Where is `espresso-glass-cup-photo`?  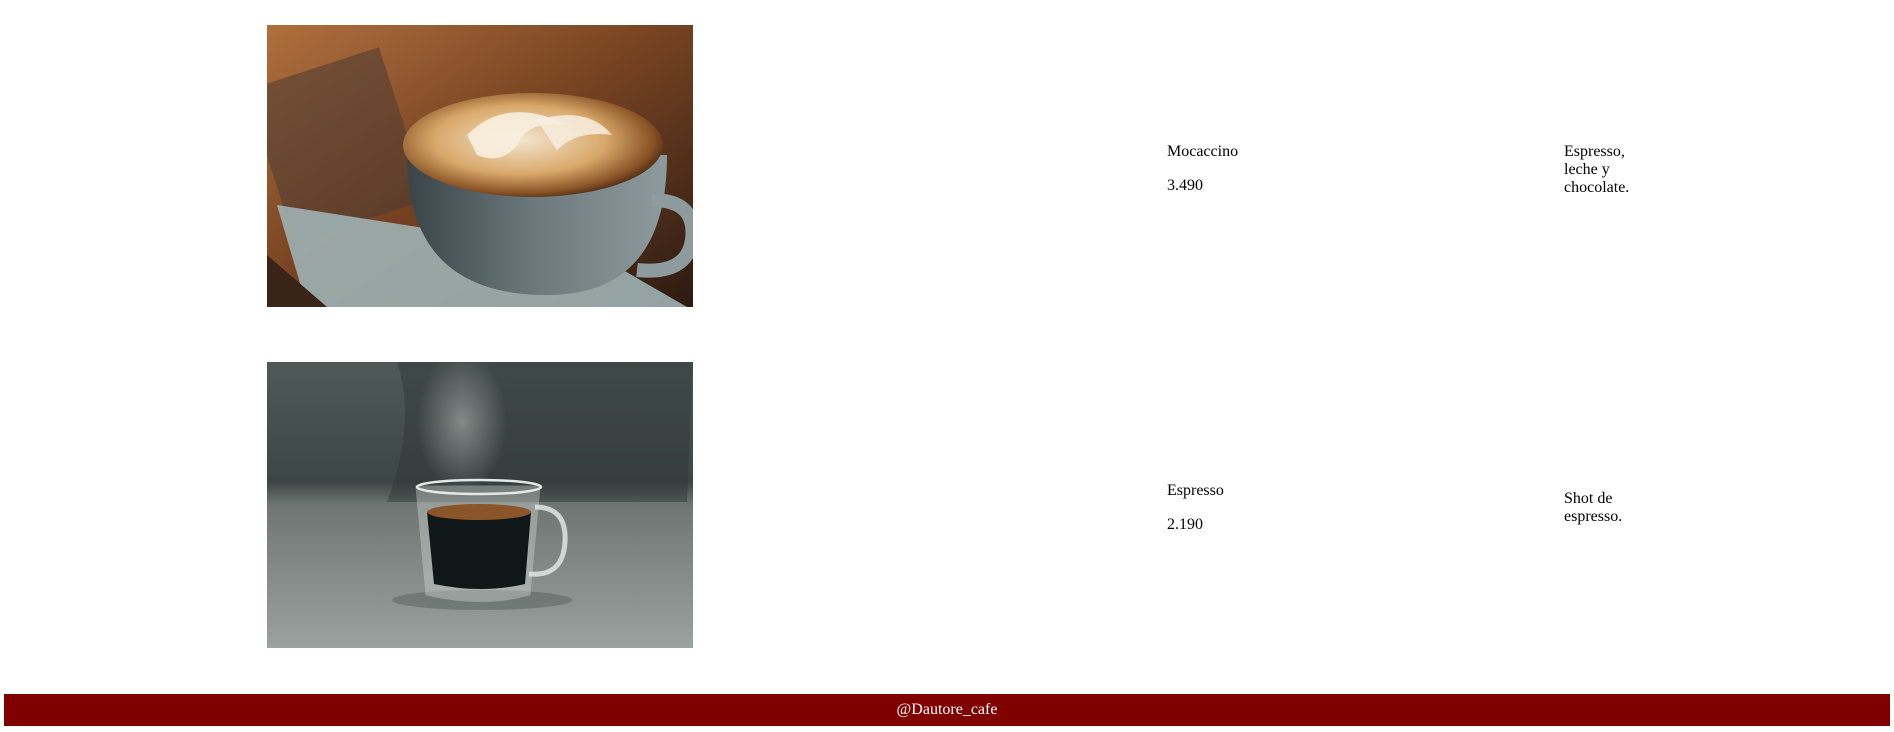
espresso-glass-cup-photo is located at coordinates (480, 505).